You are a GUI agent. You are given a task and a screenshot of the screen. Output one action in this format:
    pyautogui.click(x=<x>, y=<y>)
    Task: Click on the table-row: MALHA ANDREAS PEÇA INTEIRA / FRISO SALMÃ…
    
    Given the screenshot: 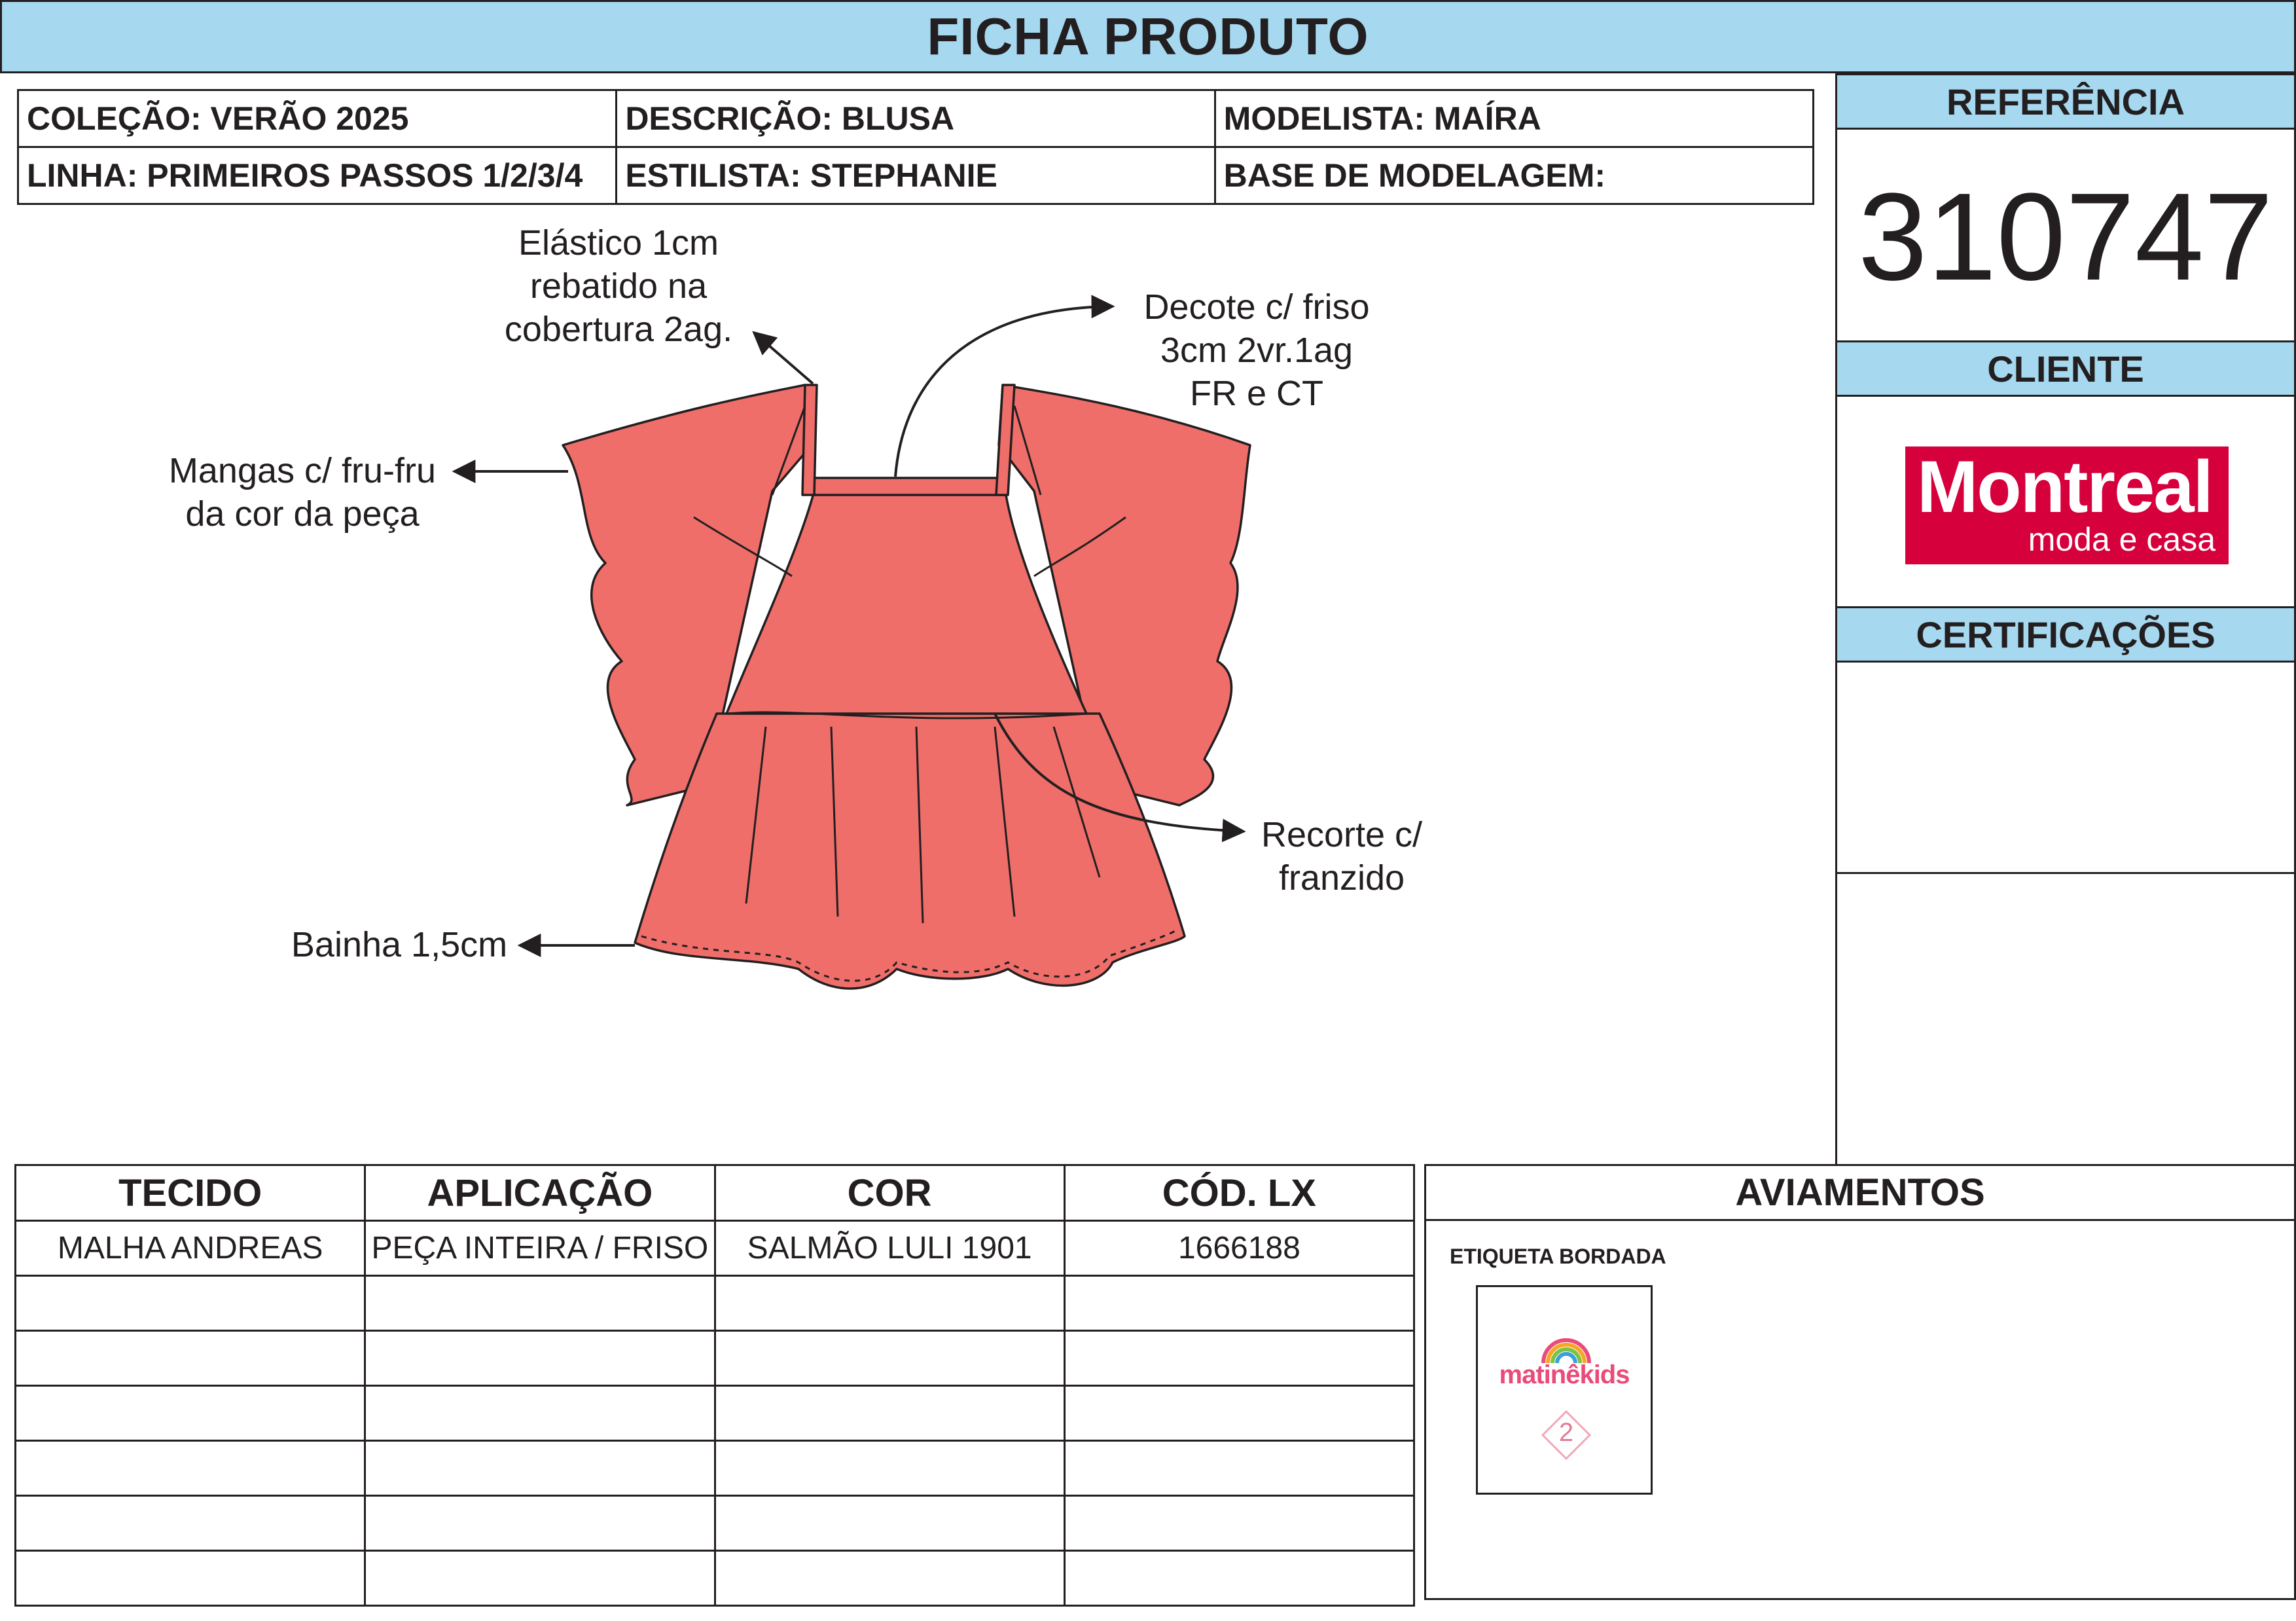 What is the action you would take?
    pyautogui.click(x=715, y=1248)
    